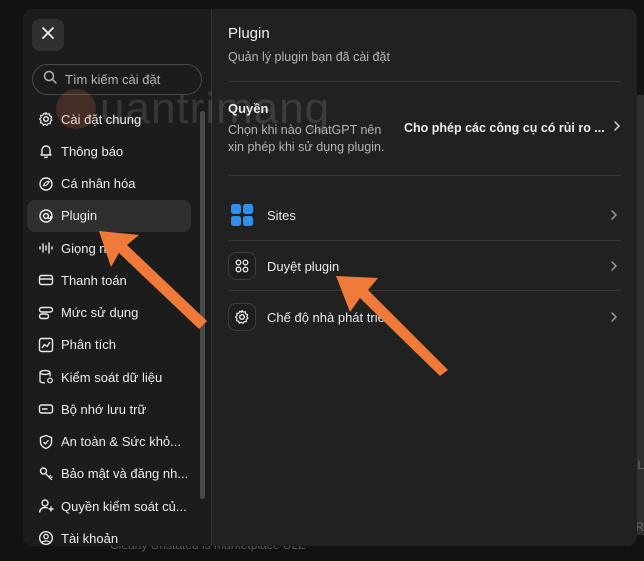  Describe the element at coordinates (98, 183) in the screenshot. I see `sidebar-item-label: Cá nhân hóa` at that location.